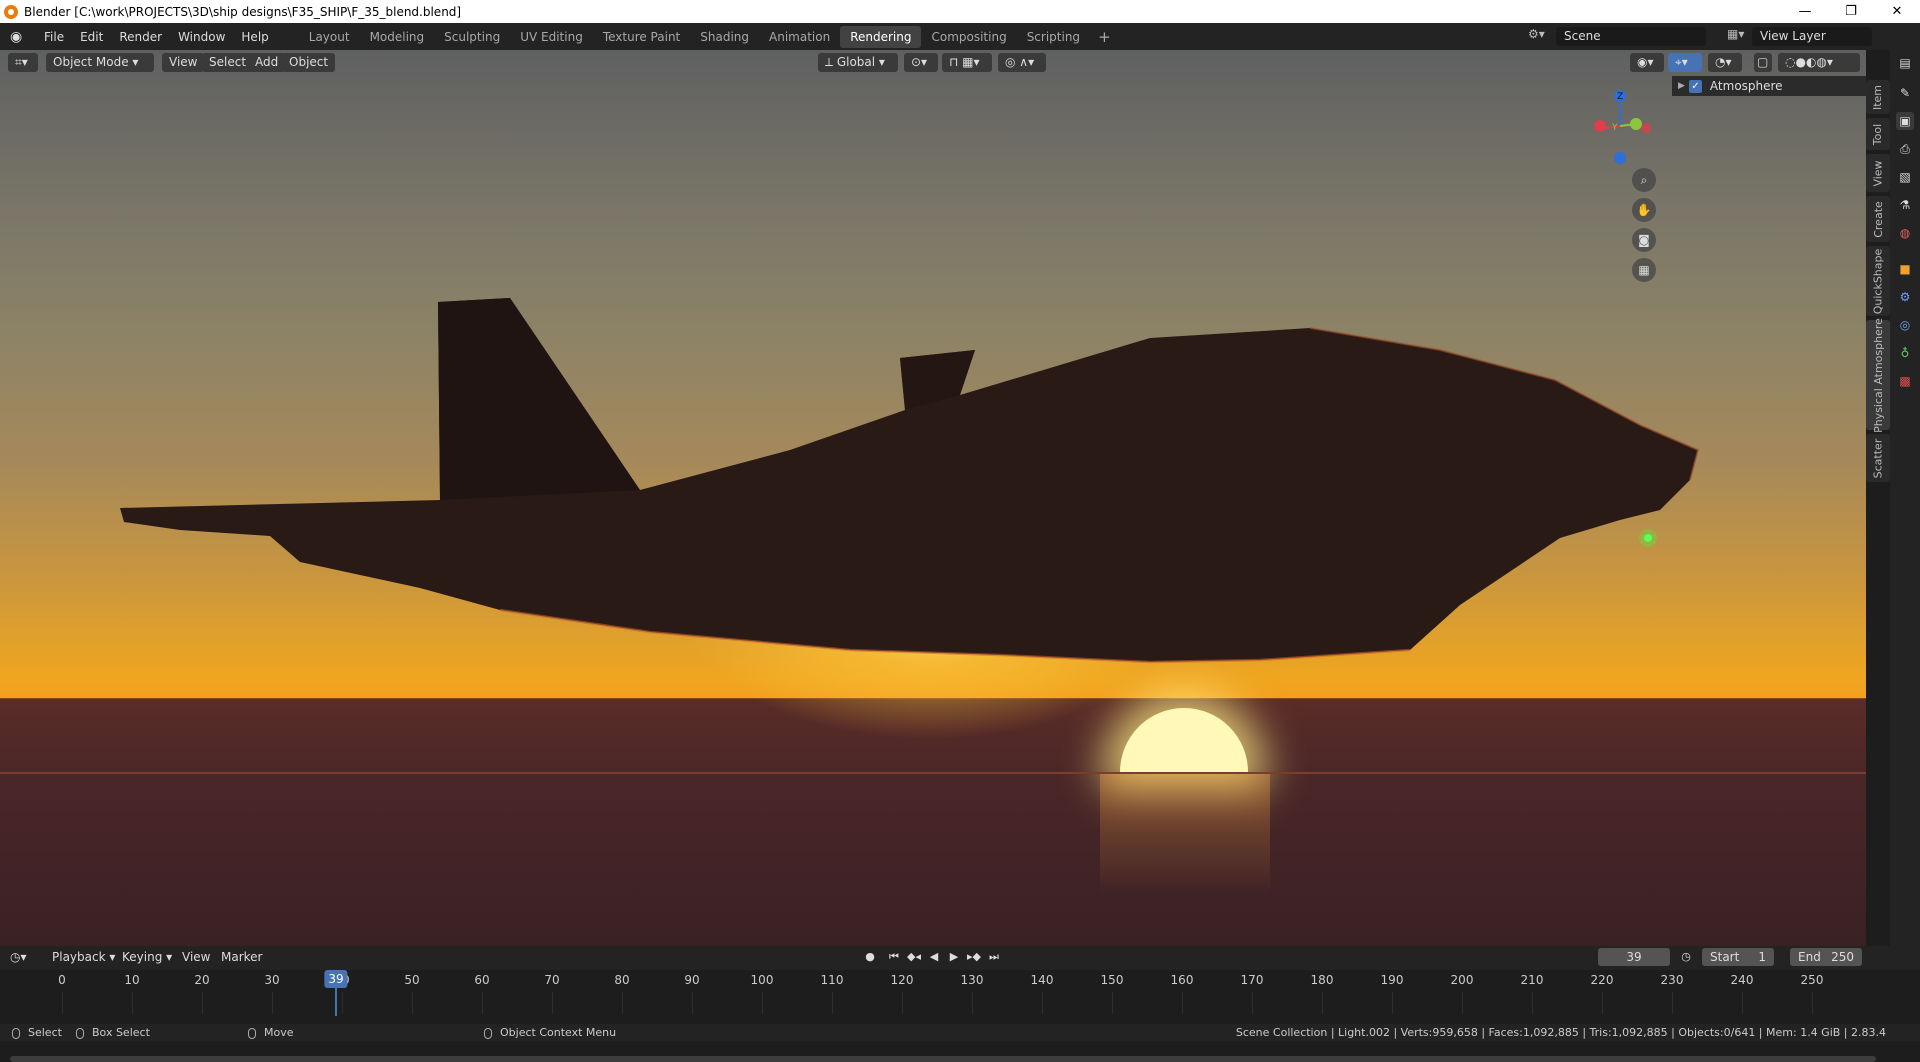 Image resolution: width=1920 pixels, height=1062 pixels. Describe the element at coordinates (1620, 126) in the screenshot. I see `navigation-gizmo: Z Y` at that location.